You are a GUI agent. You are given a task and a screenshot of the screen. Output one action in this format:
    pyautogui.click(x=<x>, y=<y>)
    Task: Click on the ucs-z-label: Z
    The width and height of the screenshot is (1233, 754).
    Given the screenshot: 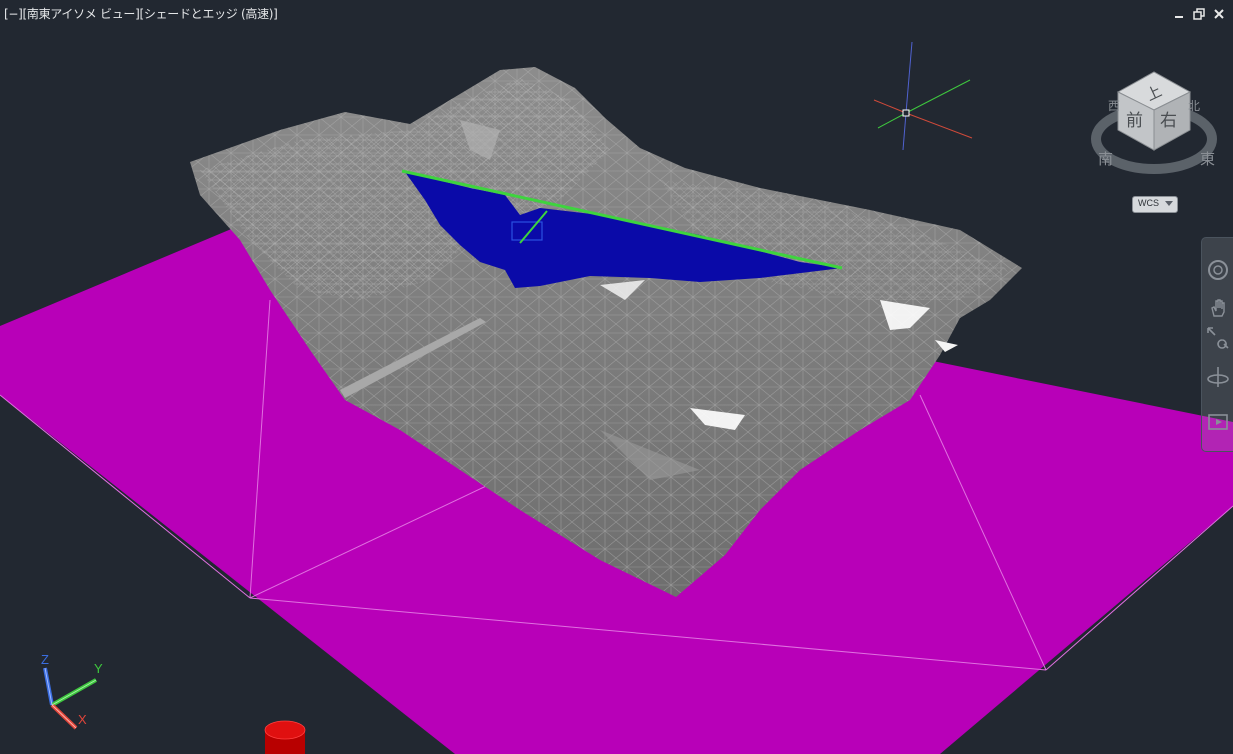 What is the action you would take?
    pyautogui.click(x=45, y=659)
    